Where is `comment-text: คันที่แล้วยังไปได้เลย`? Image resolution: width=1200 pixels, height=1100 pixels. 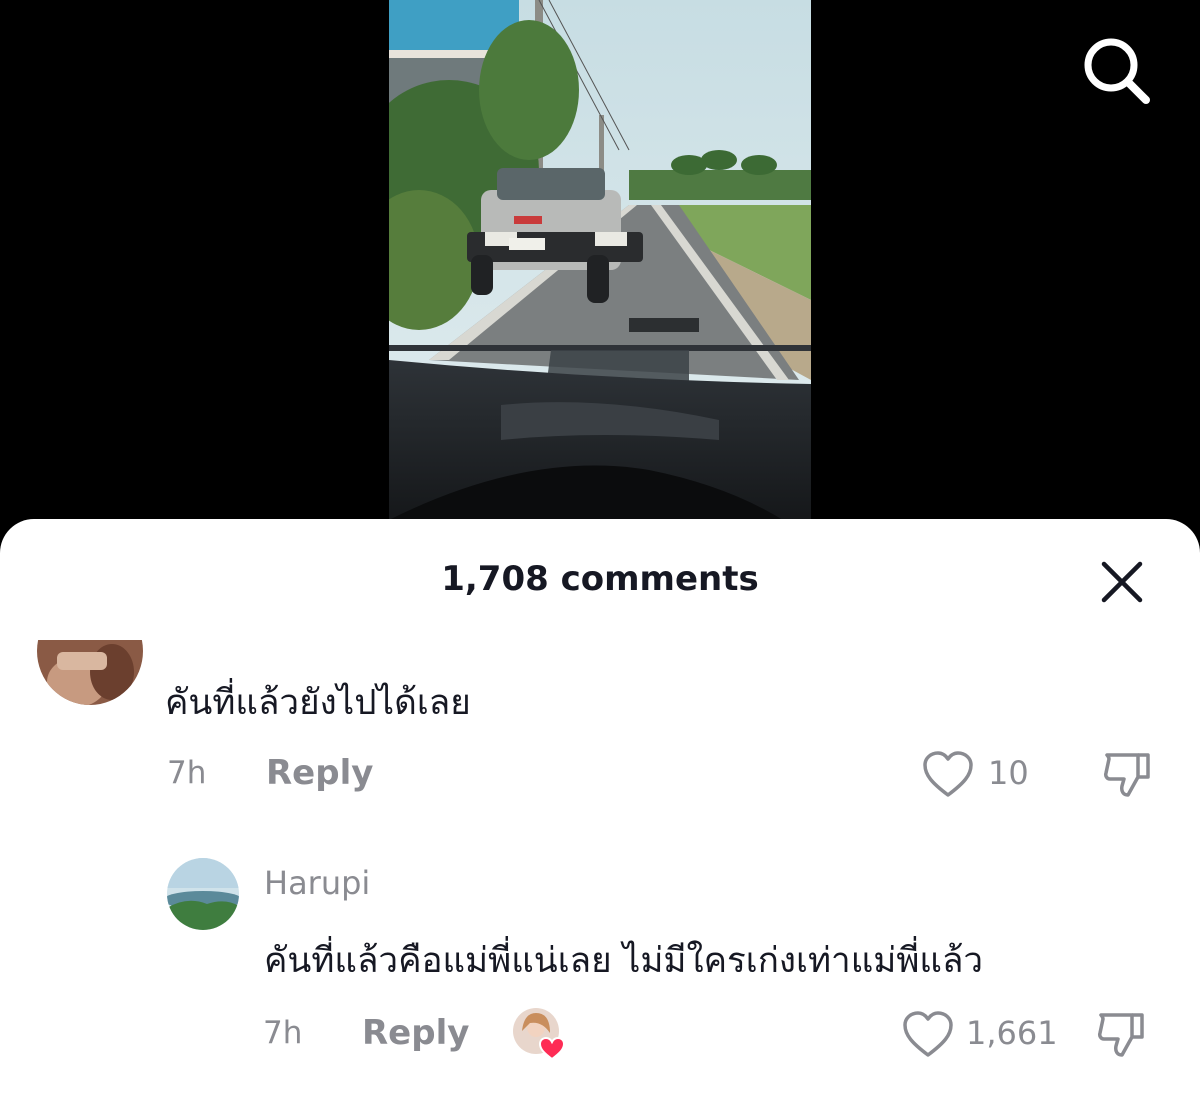 comment-text: คันที่แล้วยังไปได้เลย is located at coordinates (318, 703).